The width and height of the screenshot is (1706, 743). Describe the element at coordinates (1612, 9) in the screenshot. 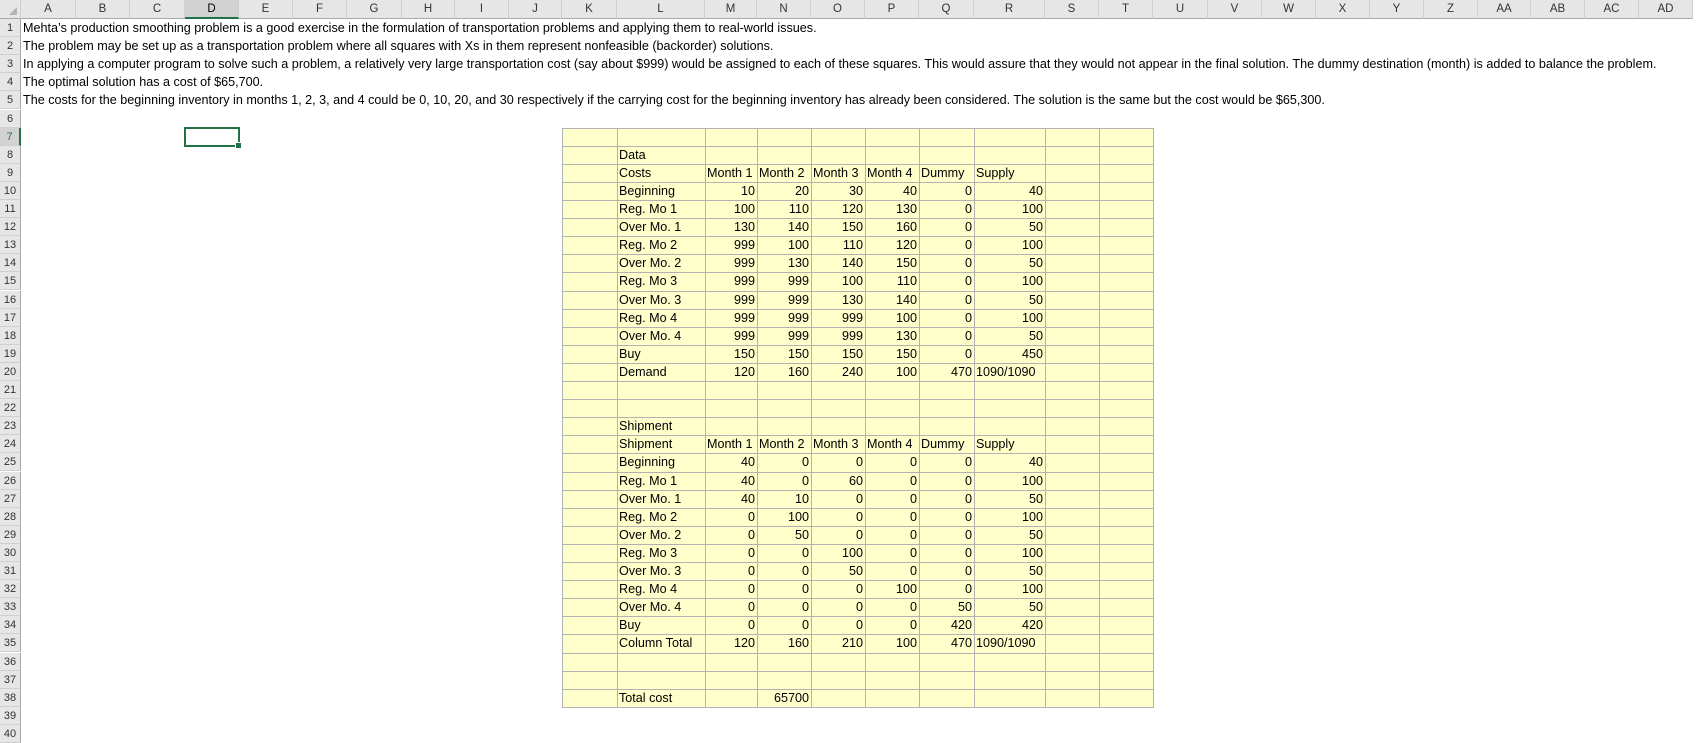

I see `column-header-ac: AC` at that location.